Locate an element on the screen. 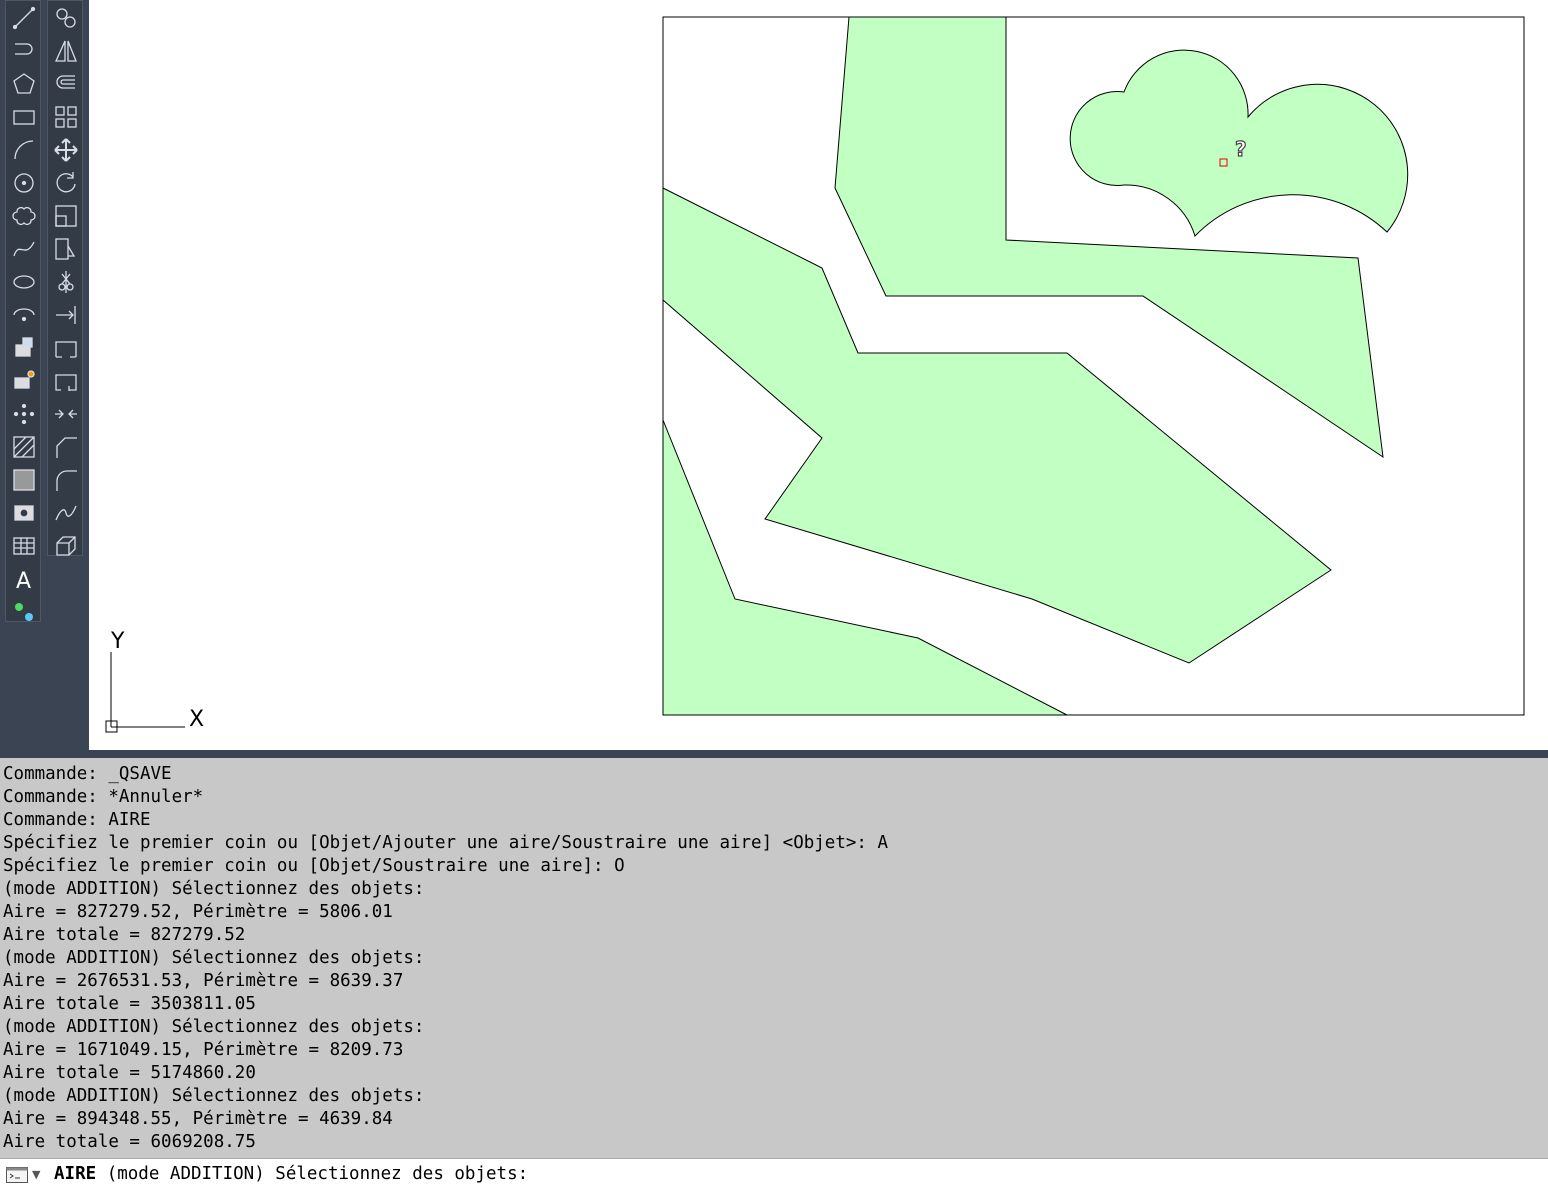 The image size is (1548, 1190). add-selected-icon is located at coordinates (24, 612).